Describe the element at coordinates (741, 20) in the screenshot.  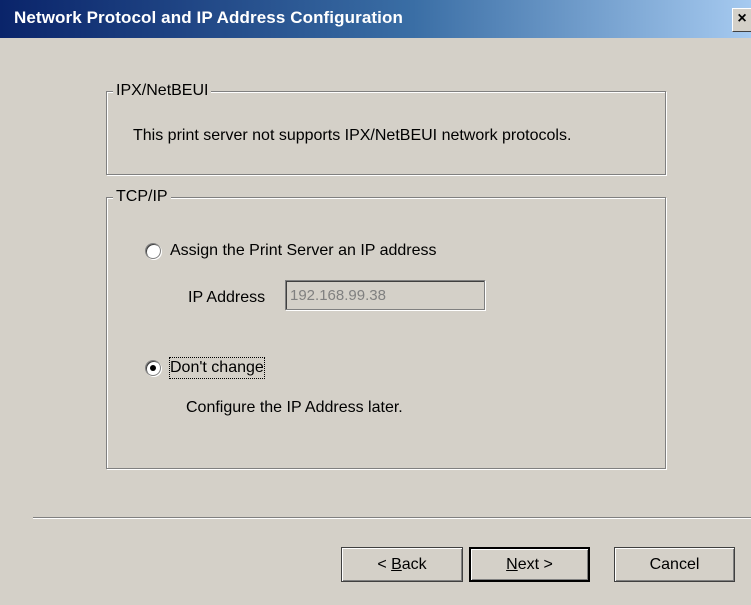
I see `close-icon: ×` at that location.